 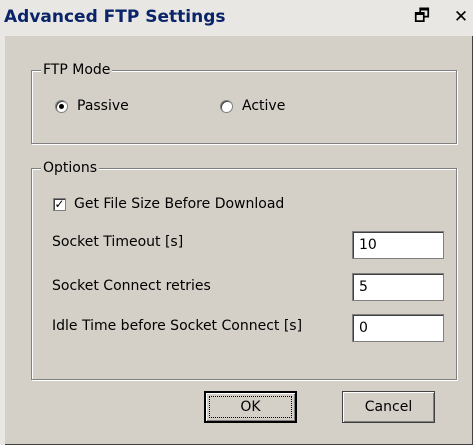 What do you see at coordinates (179, 204) in the screenshot?
I see `get-file-size-label: Get File Size Before Download` at bounding box center [179, 204].